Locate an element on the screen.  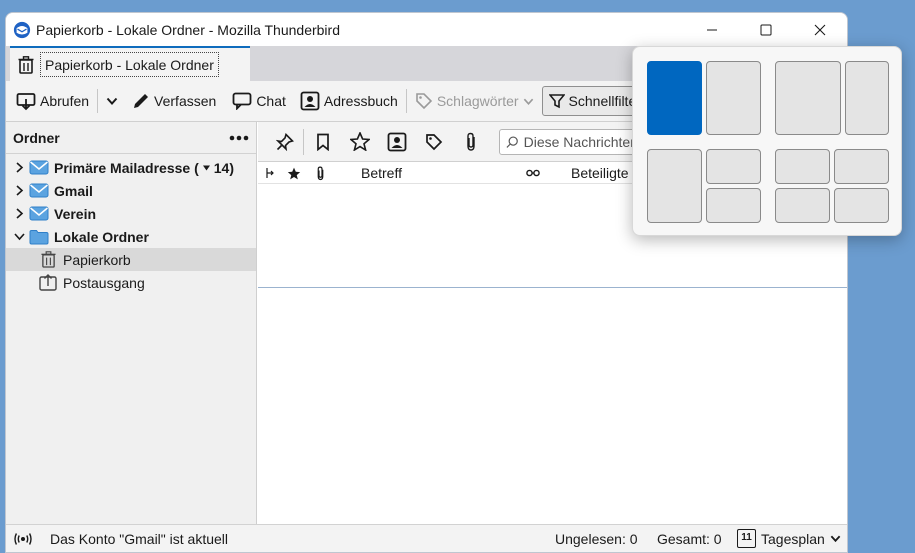
filter-attachment-button is located at coordinates (470, 142).